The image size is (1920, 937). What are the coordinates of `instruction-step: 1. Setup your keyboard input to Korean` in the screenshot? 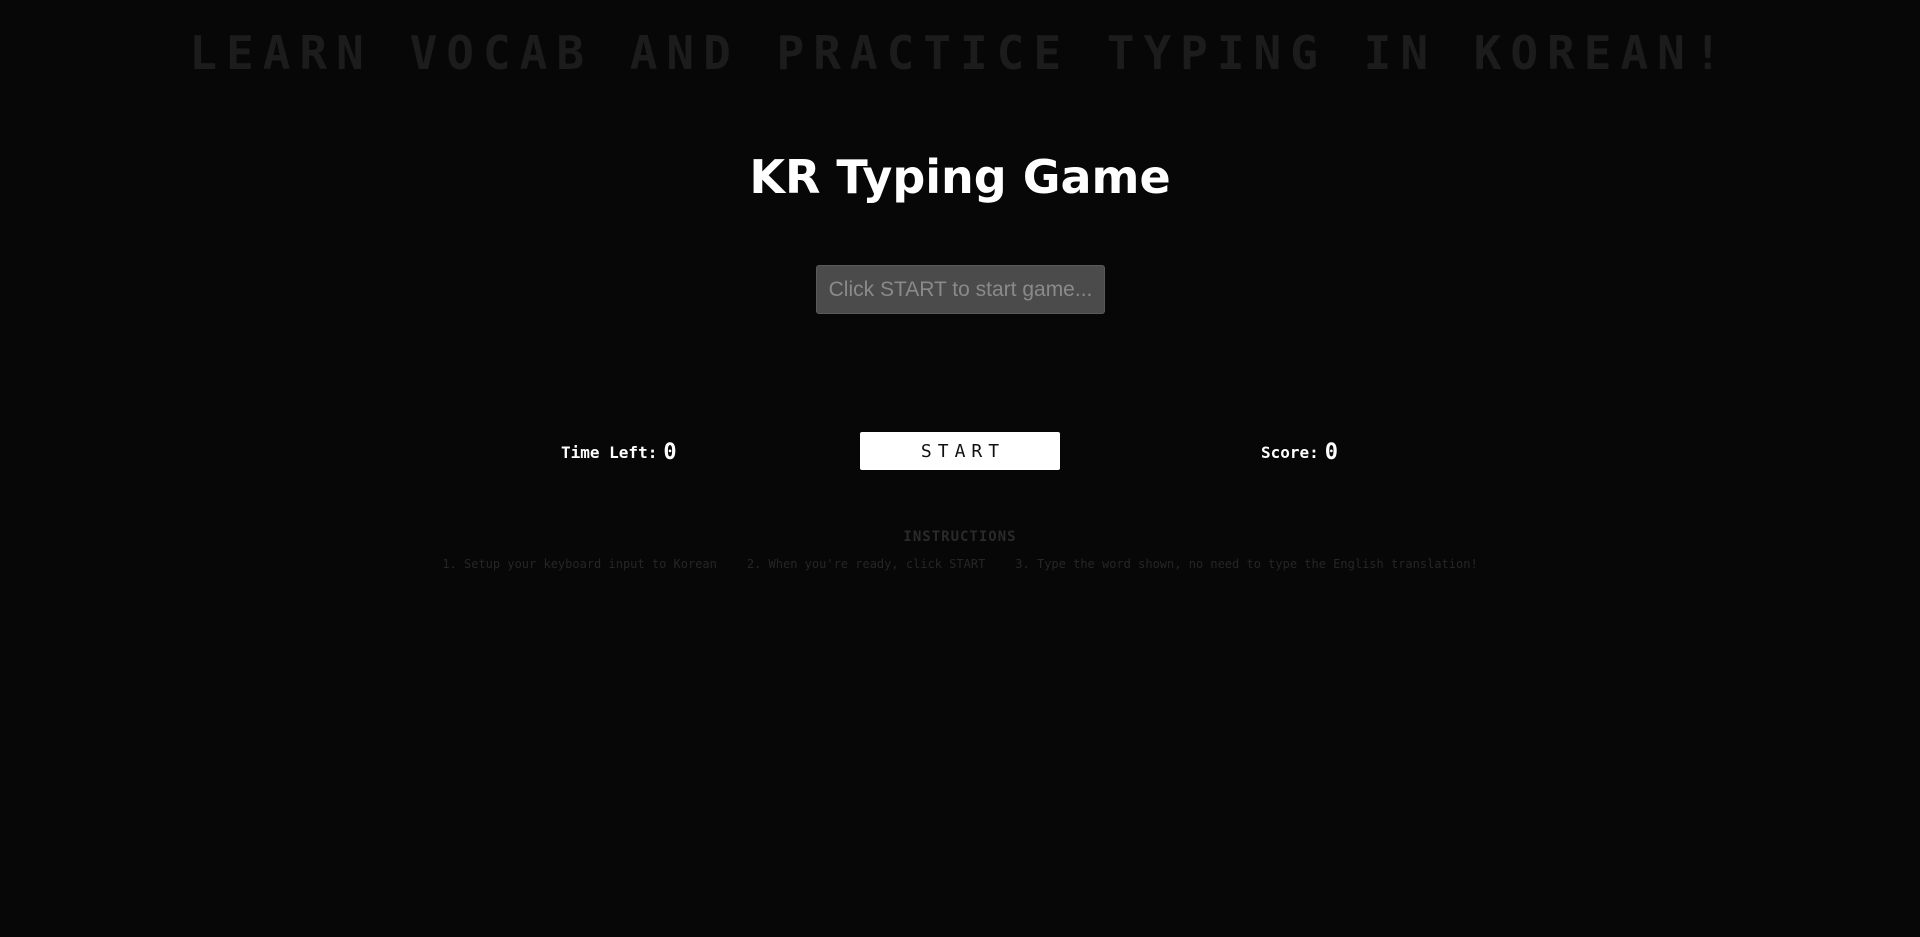 It's located at (579, 564).